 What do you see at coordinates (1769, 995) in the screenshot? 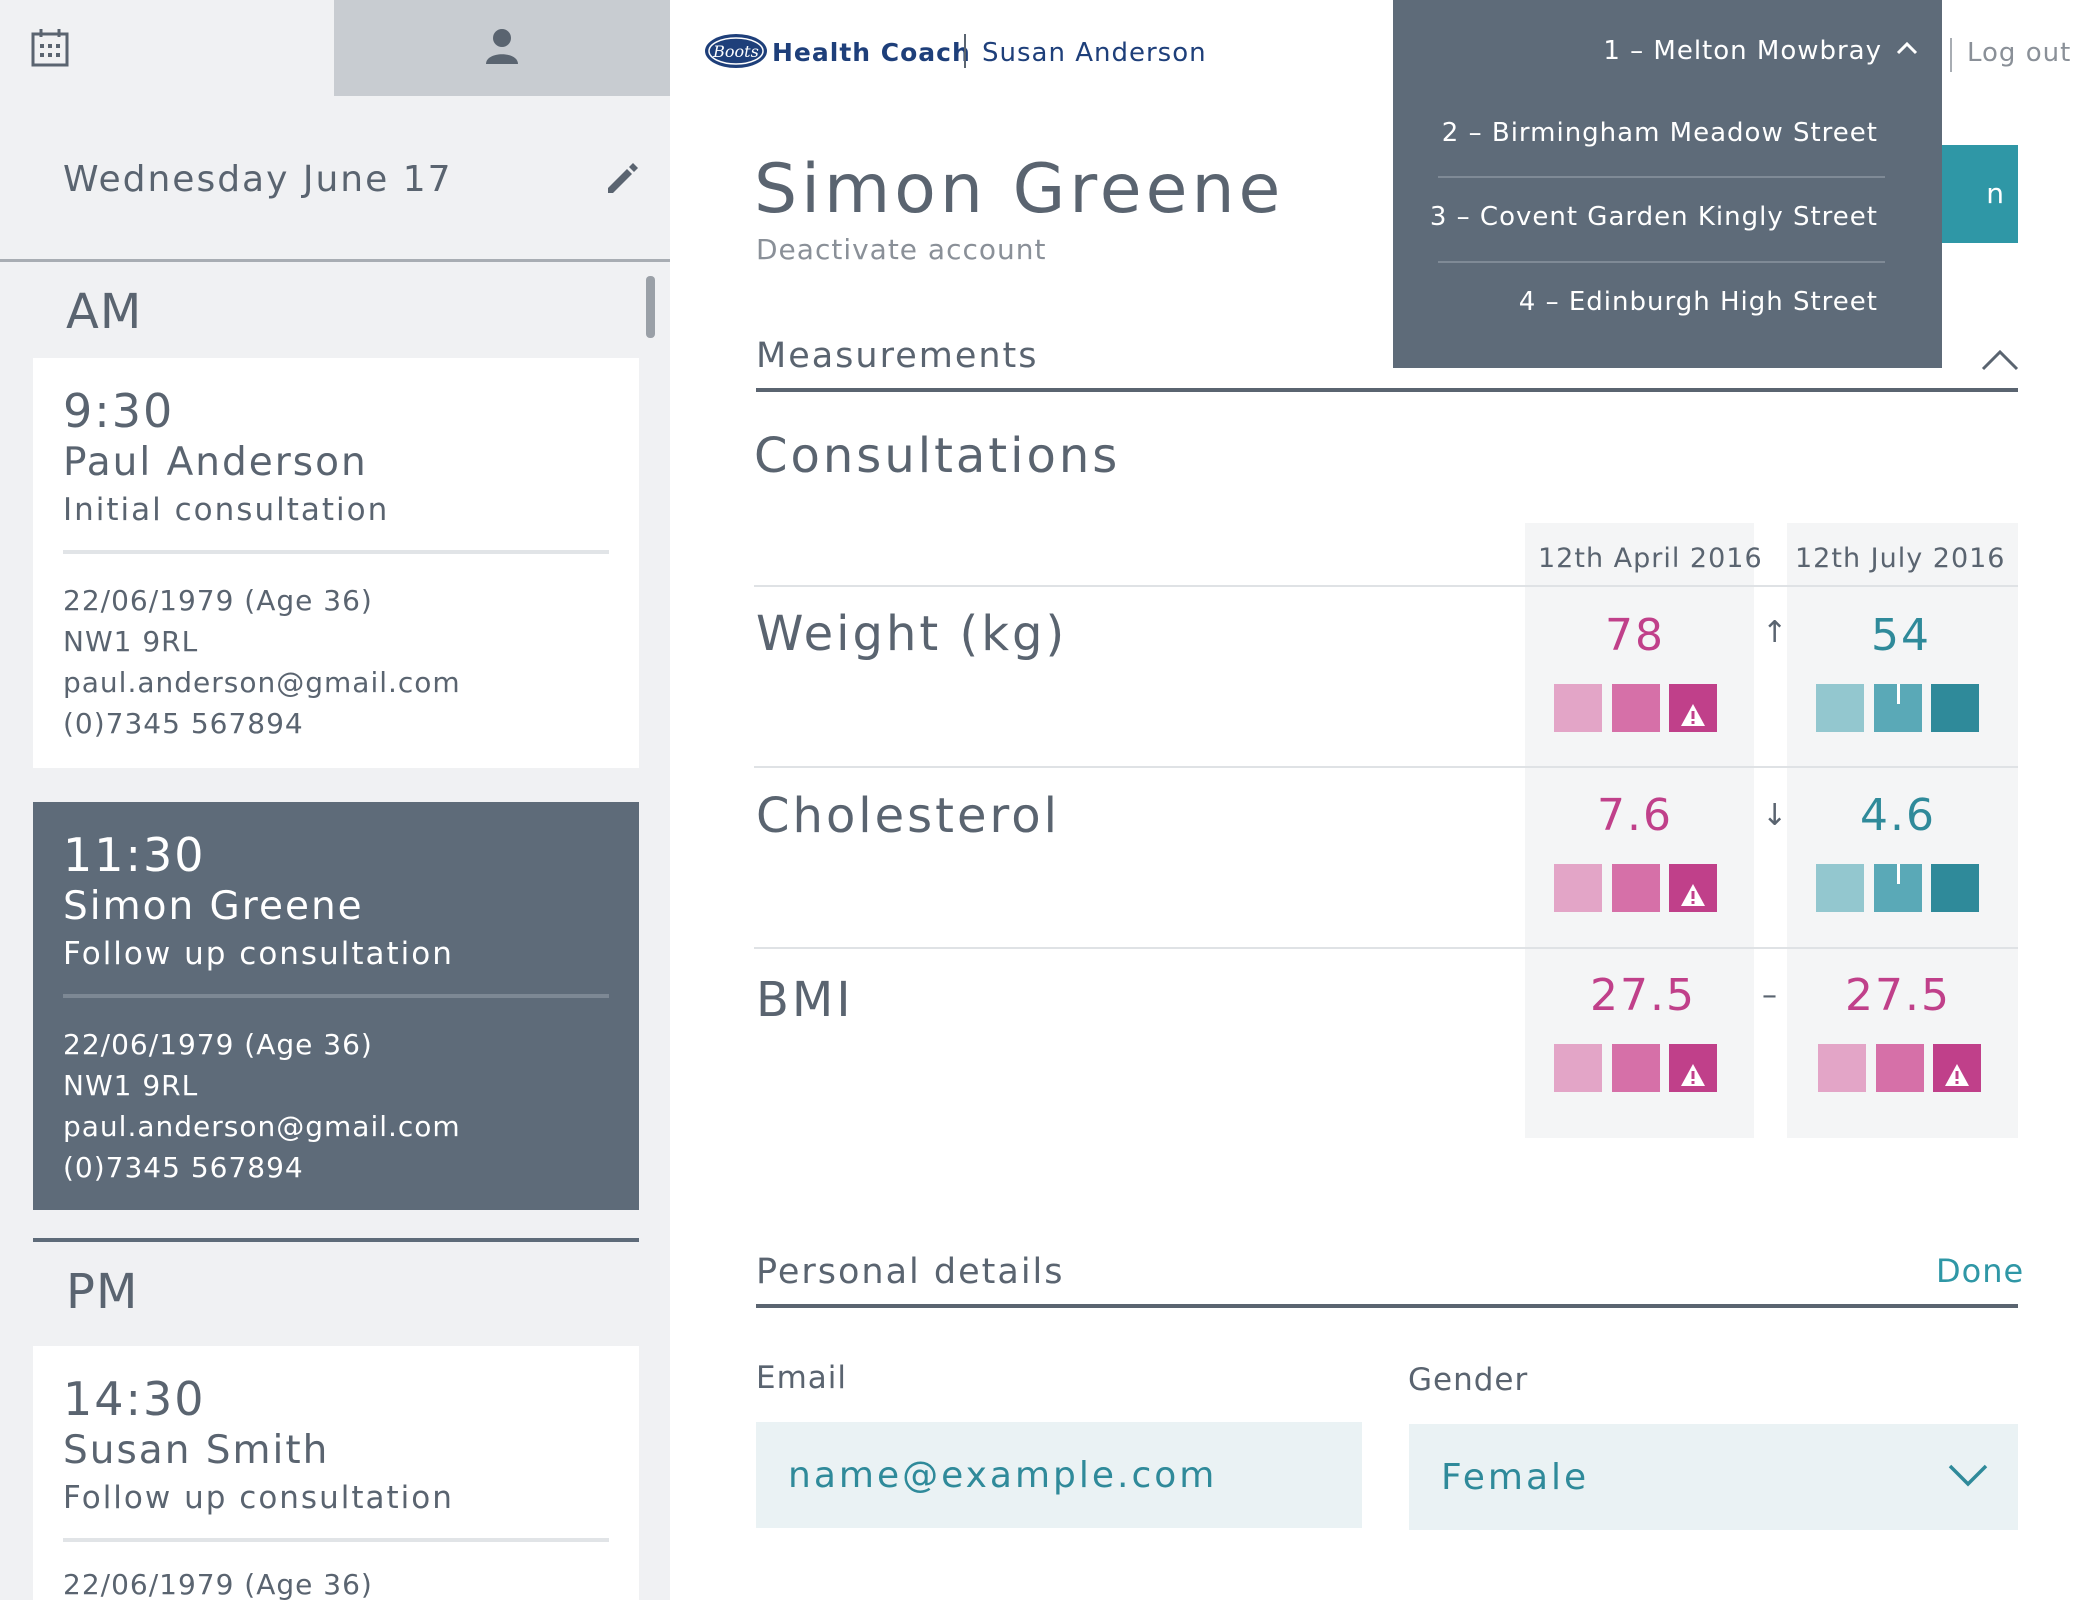
I see `trend-flat-icon: –` at bounding box center [1769, 995].